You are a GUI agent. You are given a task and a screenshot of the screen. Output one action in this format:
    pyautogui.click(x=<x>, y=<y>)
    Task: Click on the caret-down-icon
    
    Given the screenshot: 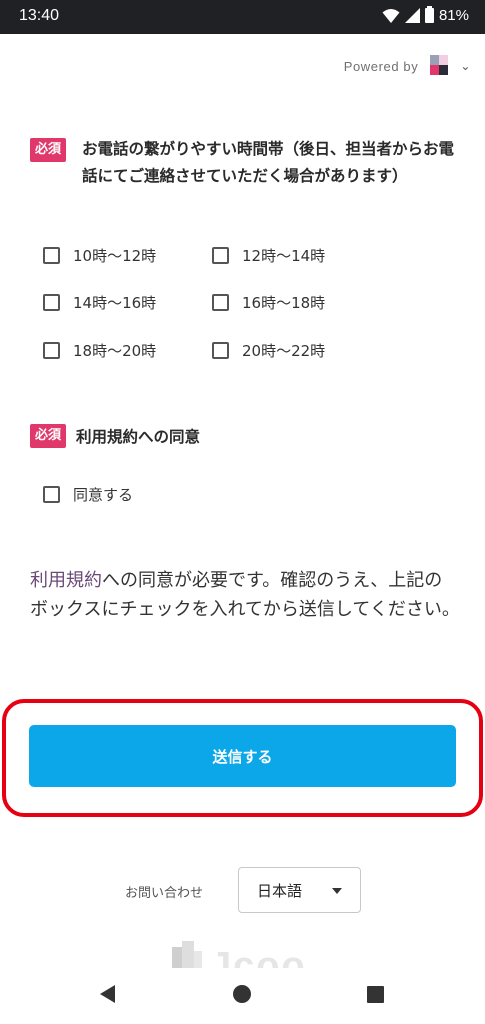 What is the action you would take?
    pyautogui.click(x=337, y=891)
    